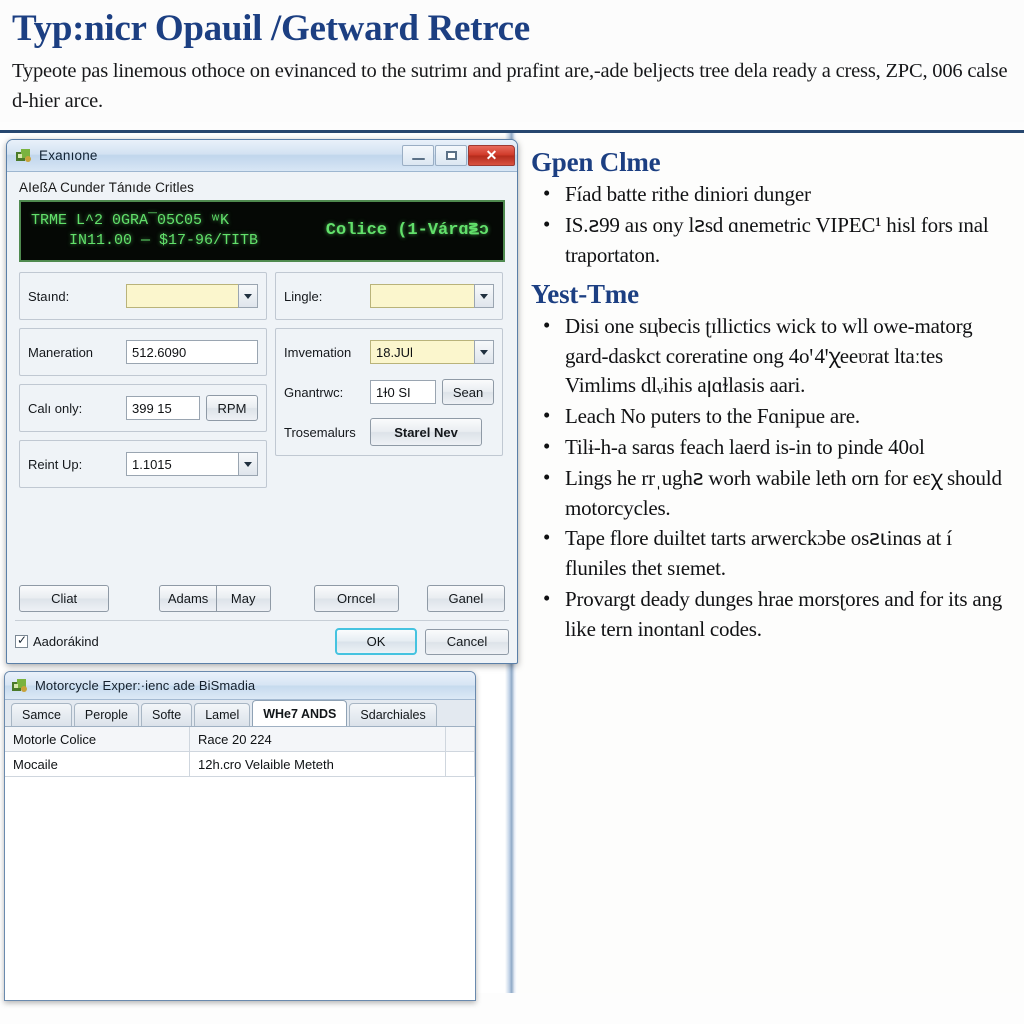  I want to click on label-reint-up: Reint Up:, so click(55, 464).